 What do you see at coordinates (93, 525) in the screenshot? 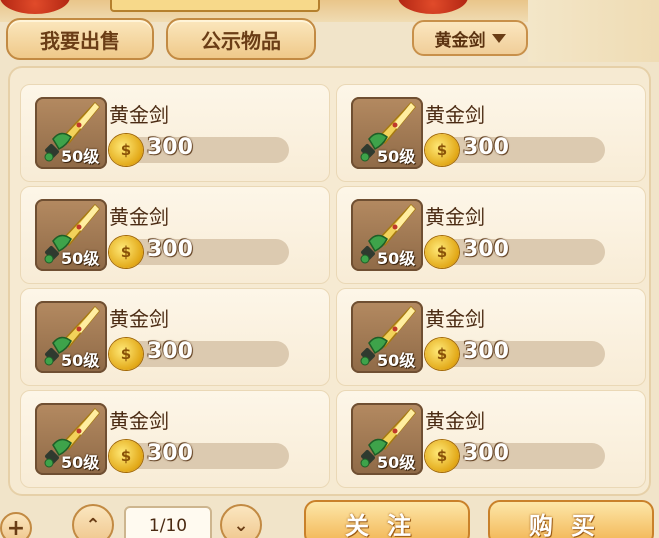
I see `chevron-up-icon: ⌃` at bounding box center [93, 525].